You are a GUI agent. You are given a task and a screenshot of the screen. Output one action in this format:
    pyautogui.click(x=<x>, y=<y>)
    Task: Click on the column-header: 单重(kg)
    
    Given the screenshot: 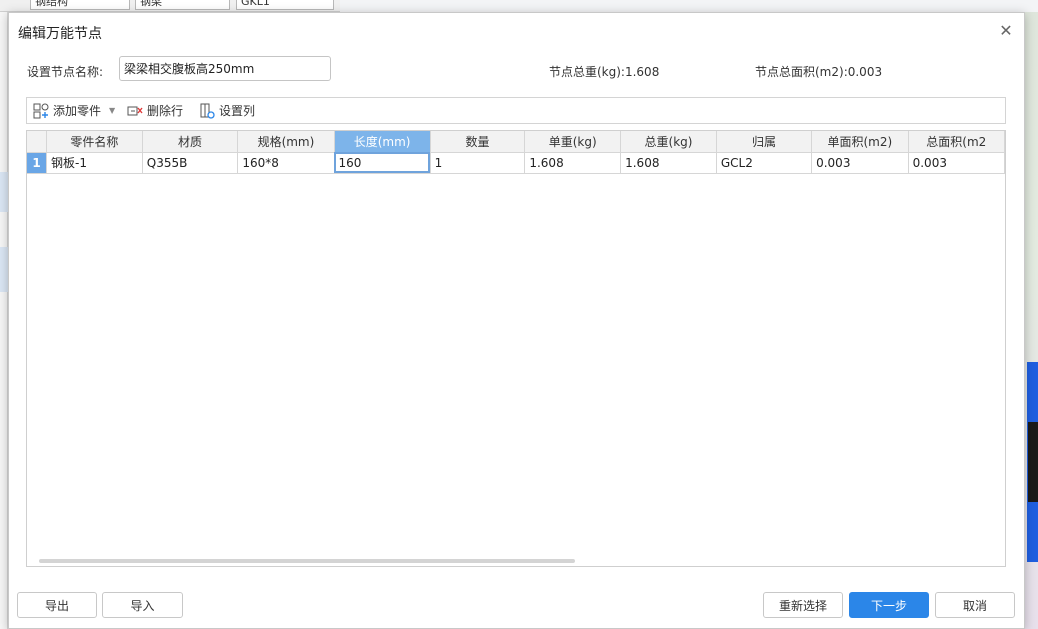 What is the action you would take?
    pyautogui.click(x=573, y=142)
    